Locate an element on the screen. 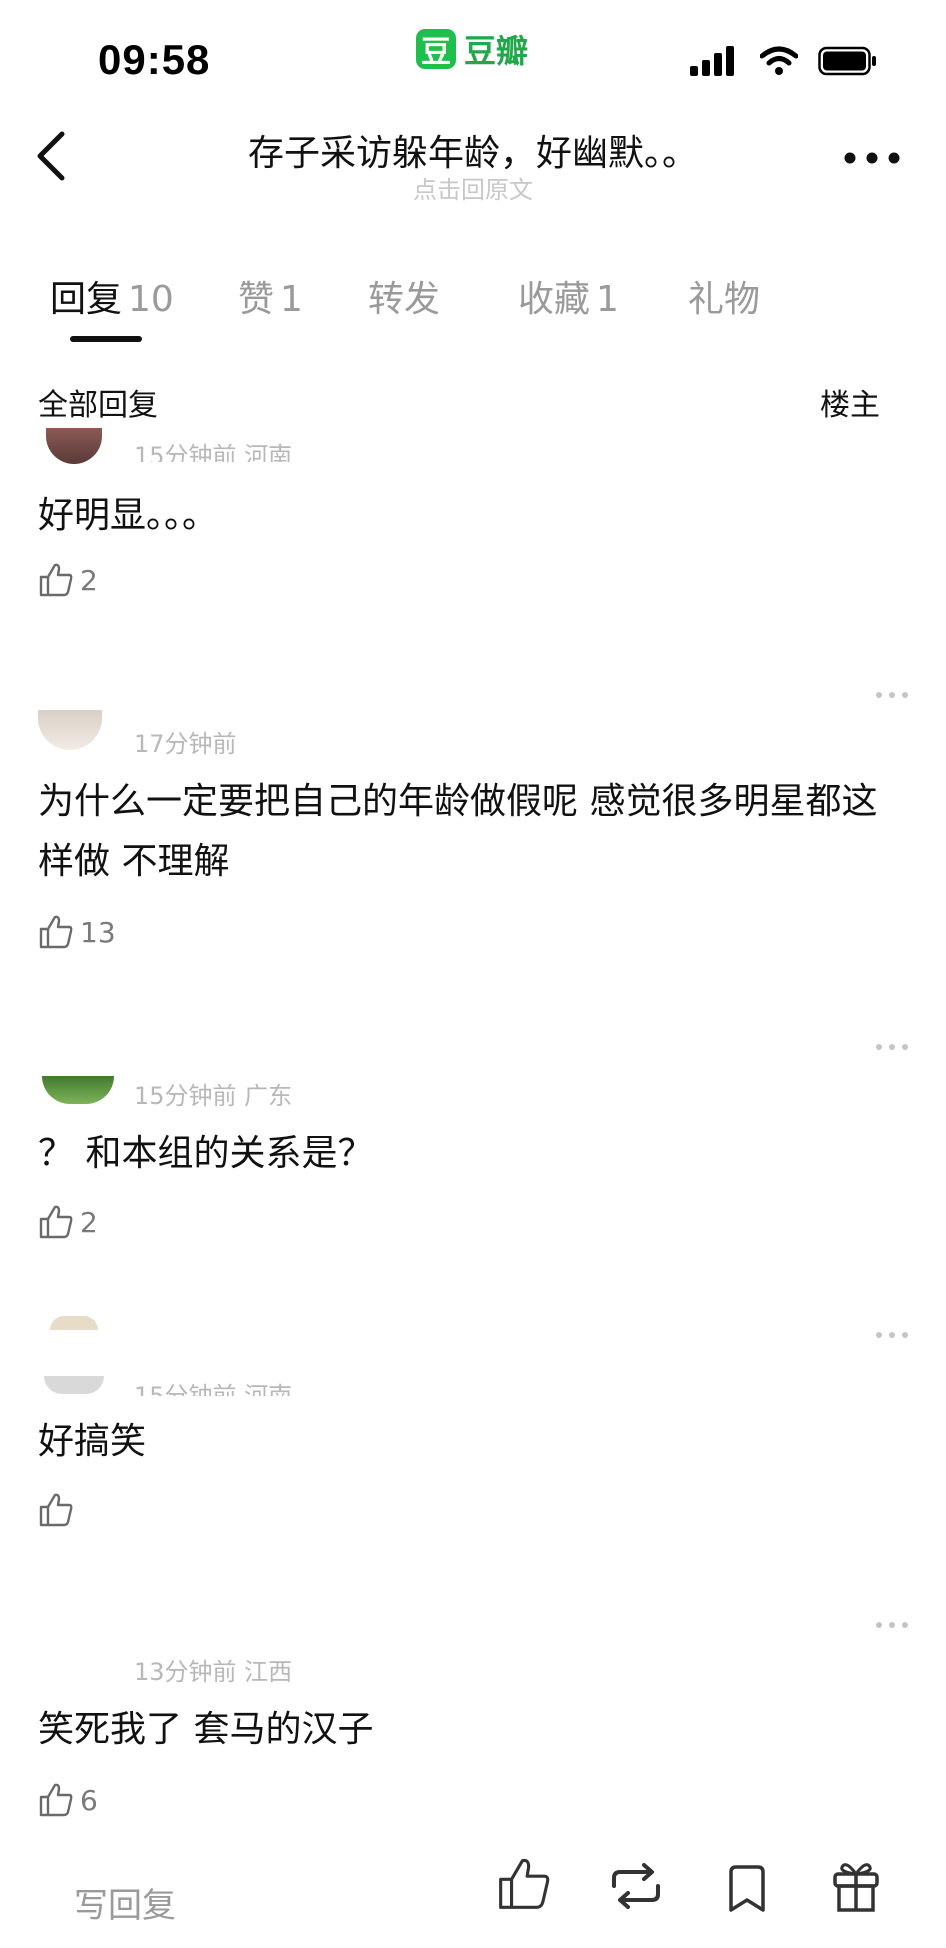  comment-meta: 15分钟前 广东 is located at coordinates (213, 1096).